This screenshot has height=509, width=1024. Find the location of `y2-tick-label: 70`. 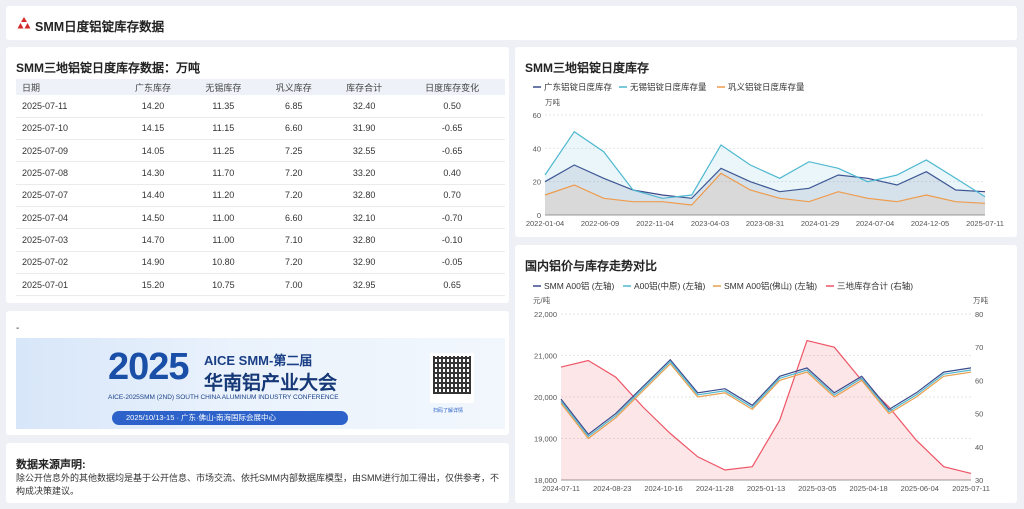

y2-tick-label: 70 is located at coordinates (979, 347).